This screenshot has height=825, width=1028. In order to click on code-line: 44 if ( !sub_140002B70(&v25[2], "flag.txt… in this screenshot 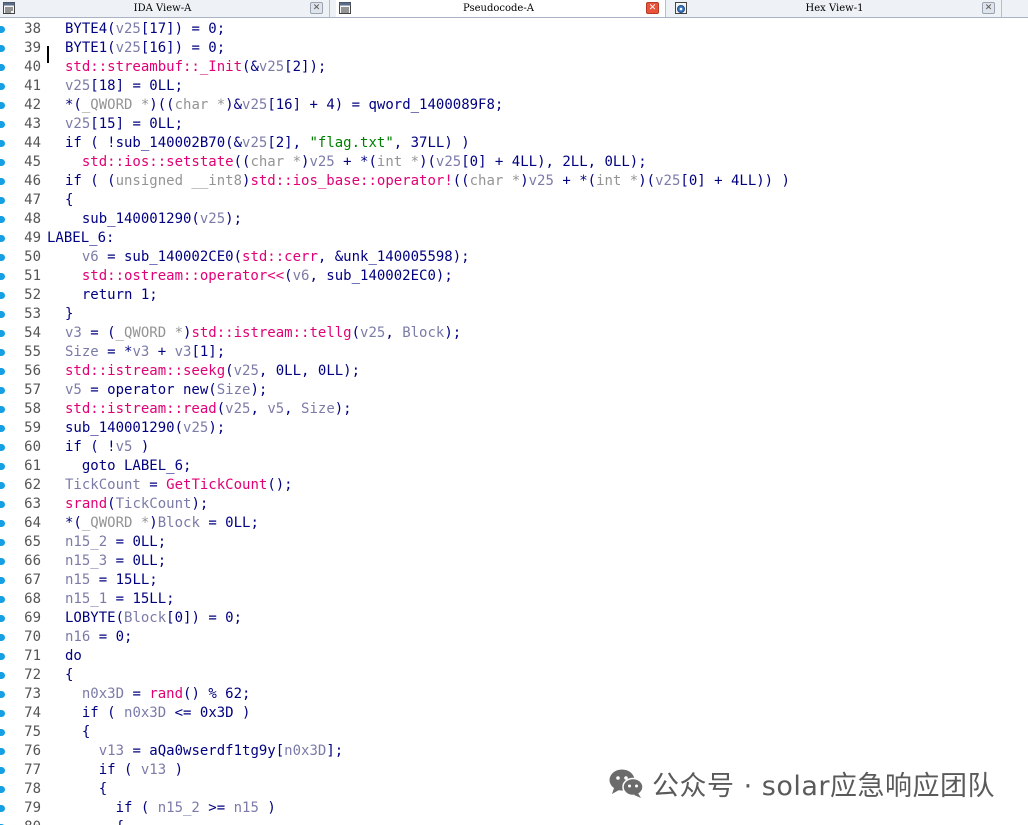, I will do `click(514, 143)`.